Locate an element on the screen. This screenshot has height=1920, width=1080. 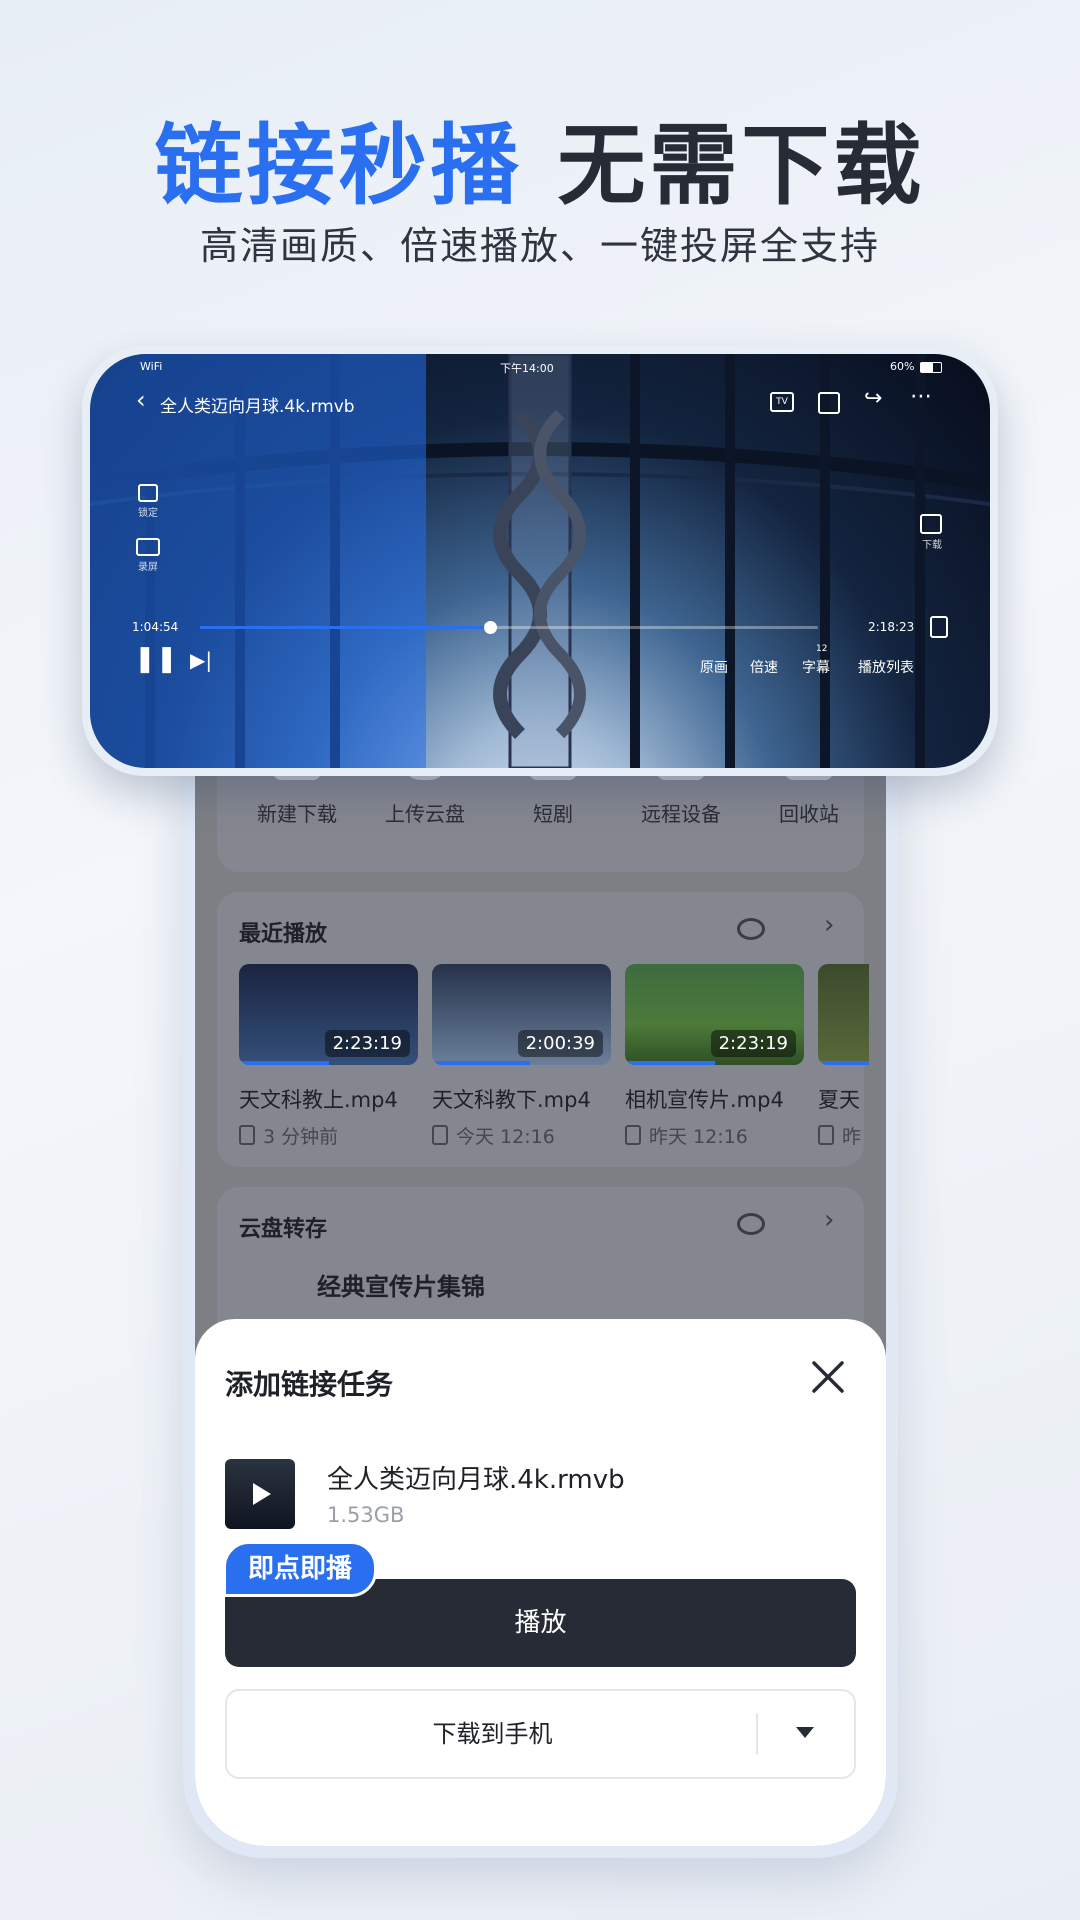
recent-thumb: 2:00:39 is located at coordinates (521, 1014).